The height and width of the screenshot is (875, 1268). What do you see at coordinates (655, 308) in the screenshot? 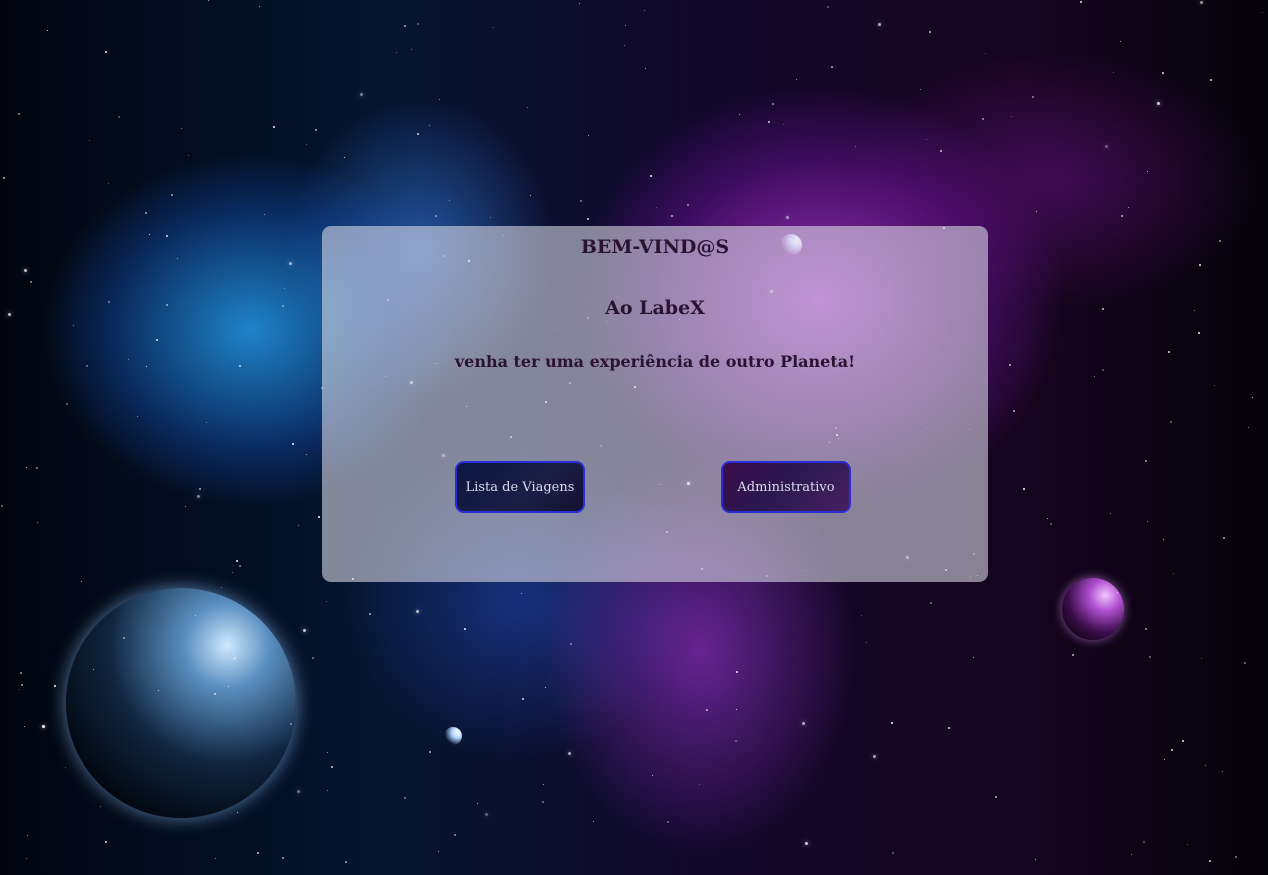
I see `brand-title: Ao LabeX` at bounding box center [655, 308].